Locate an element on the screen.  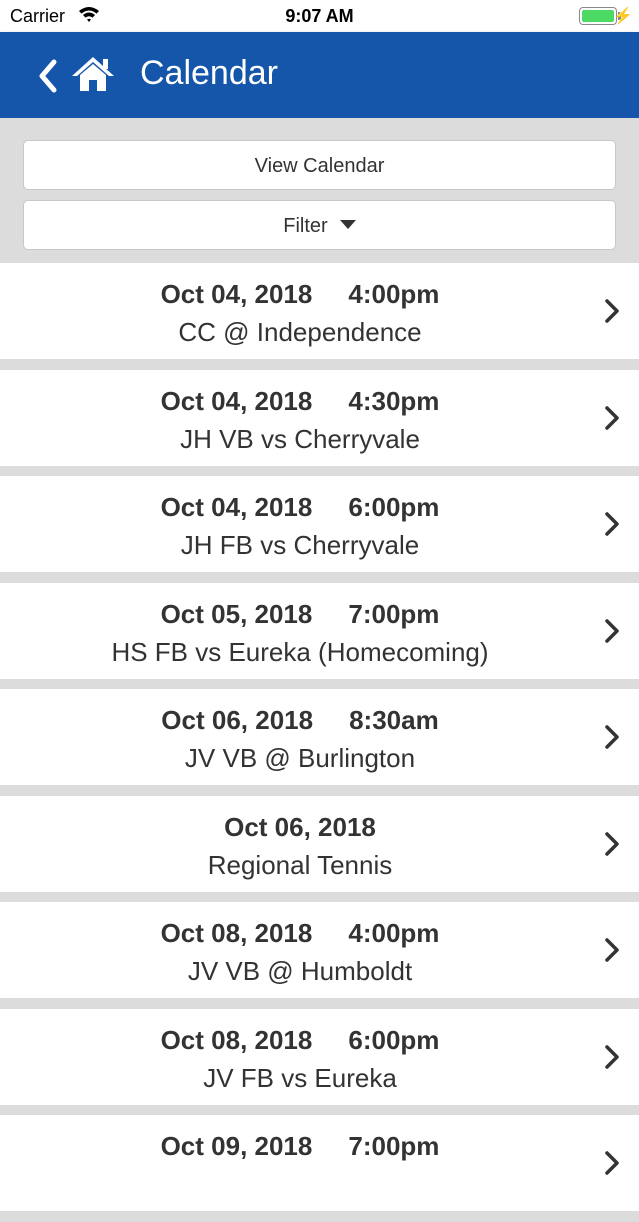
status-time: 9:07 AM is located at coordinates (319, 16).